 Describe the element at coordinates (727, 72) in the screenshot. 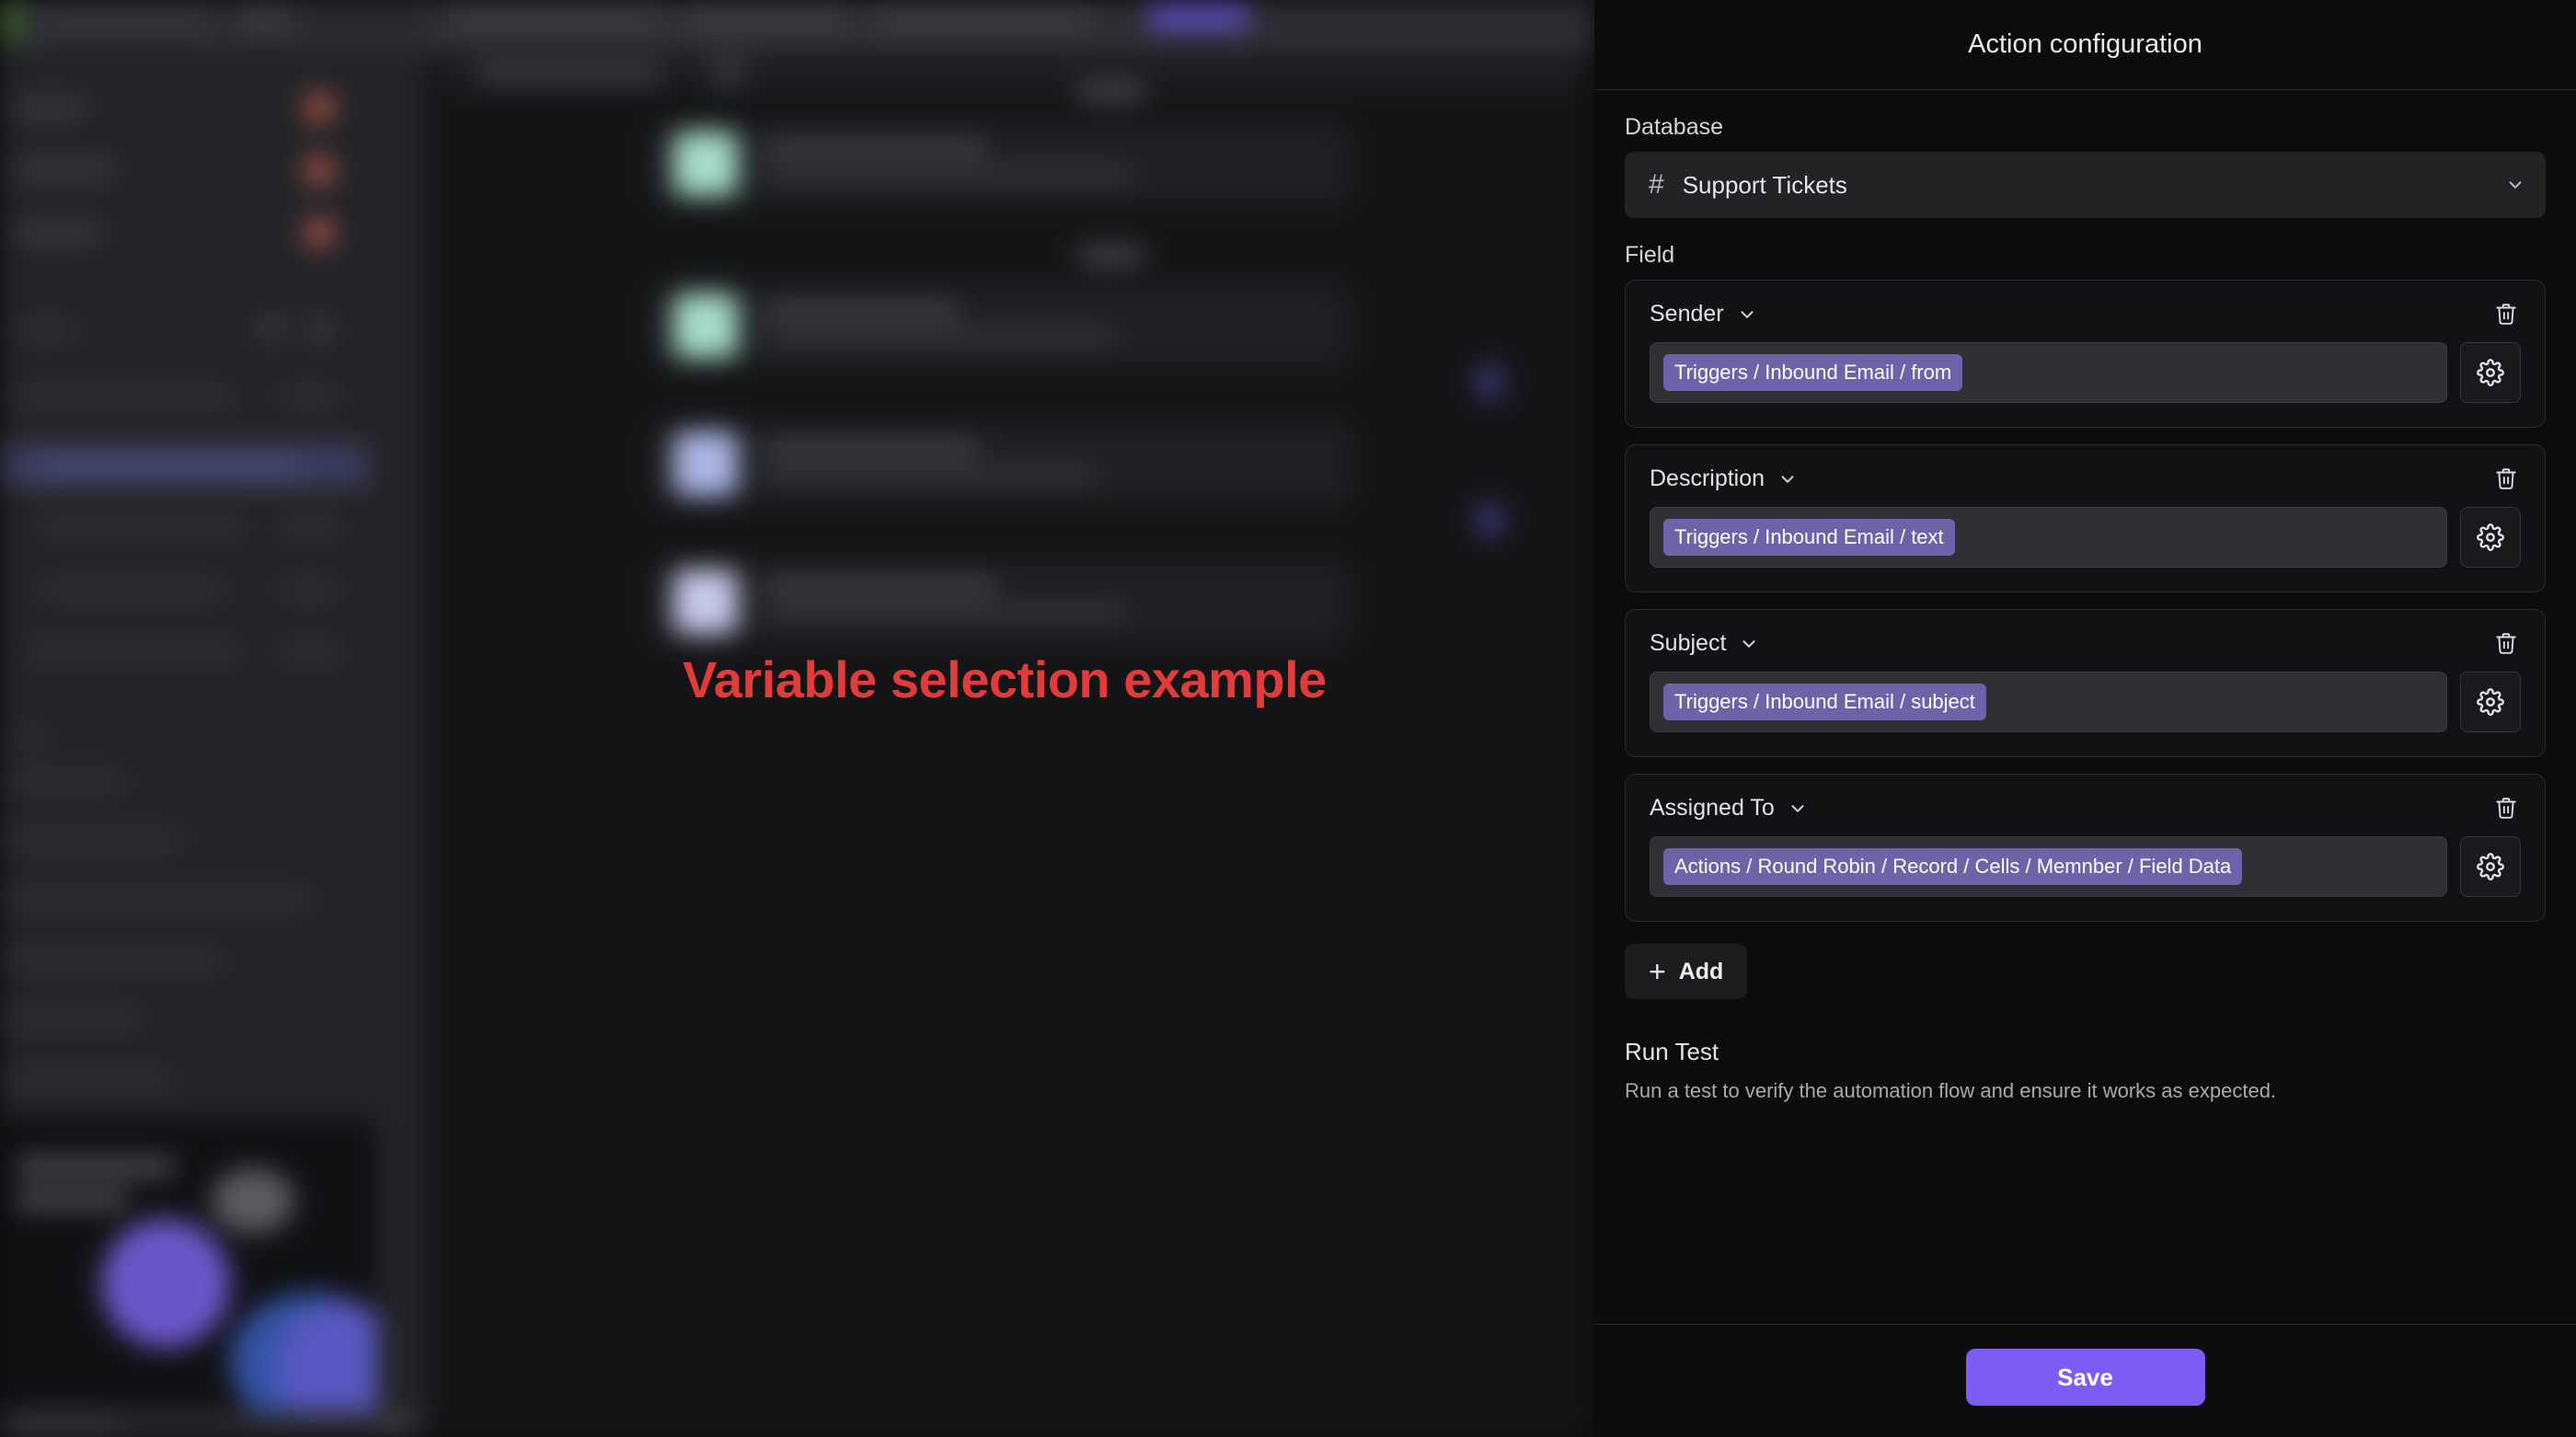

I see `content-collapse-button` at that location.